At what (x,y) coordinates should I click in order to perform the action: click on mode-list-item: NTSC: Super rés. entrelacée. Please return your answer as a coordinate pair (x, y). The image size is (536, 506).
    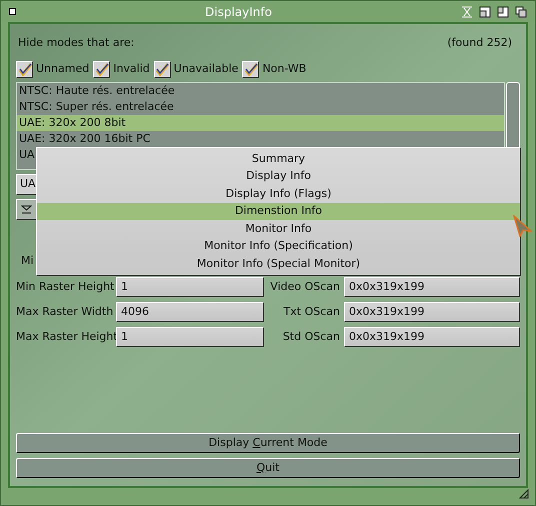
    Looking at the image, I should click on (260, 107).